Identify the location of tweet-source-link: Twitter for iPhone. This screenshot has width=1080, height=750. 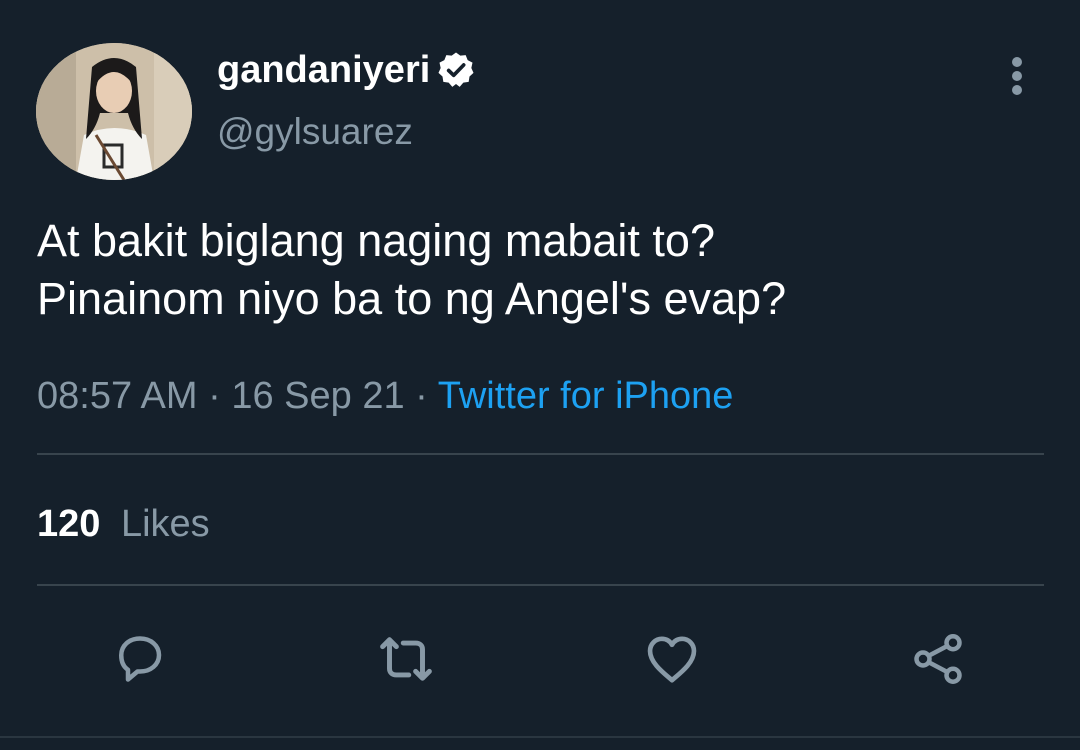
(586, 396).